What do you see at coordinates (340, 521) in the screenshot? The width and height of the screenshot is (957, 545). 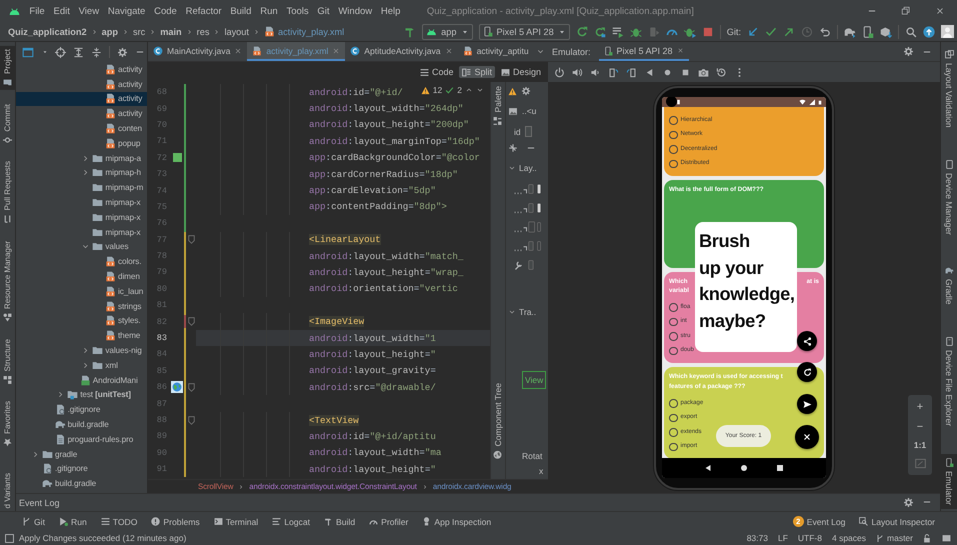 I see `tool-window-tab: Build` at bounding box center [340, 521].